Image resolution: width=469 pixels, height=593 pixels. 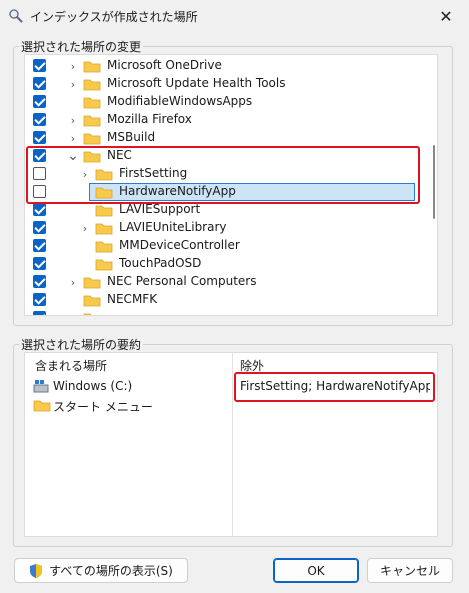 What do you see at coordinates (182, 281) in the screenshot?
I see `tree-item-label: NEC Personal Computers` at bounding box center [182, 281].